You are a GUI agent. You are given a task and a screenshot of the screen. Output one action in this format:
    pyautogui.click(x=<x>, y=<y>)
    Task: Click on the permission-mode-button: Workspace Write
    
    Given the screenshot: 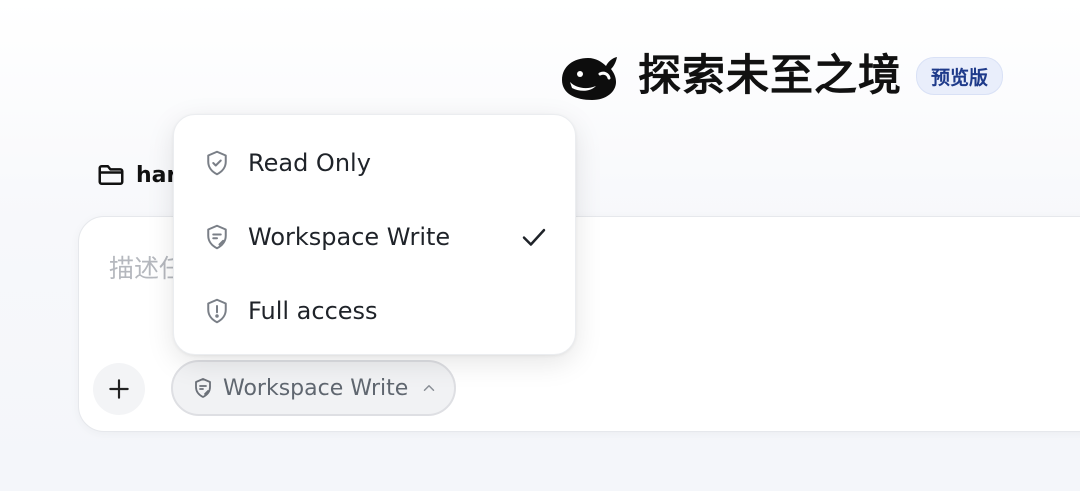 What is the action you would take?
    pyautogui.click(x=314, y=388)
    